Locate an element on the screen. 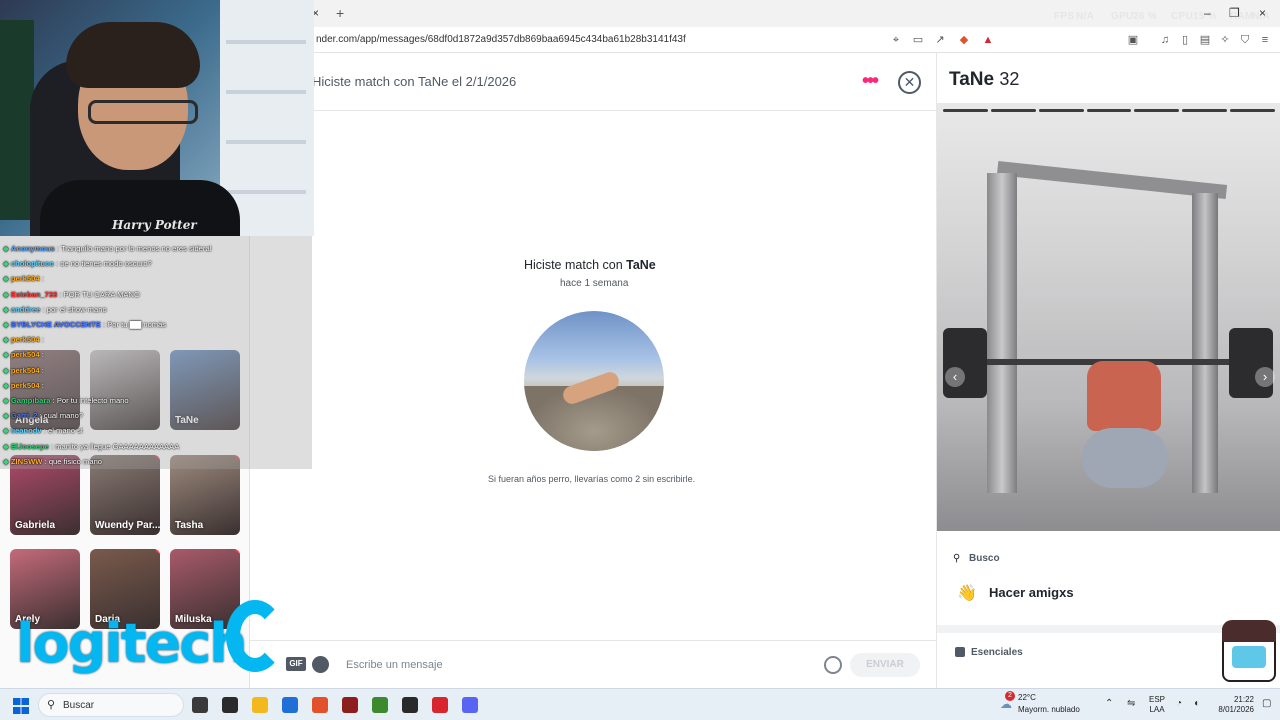 The image size is (1280, 720). discord-icon is located at coordinates (470, 705).